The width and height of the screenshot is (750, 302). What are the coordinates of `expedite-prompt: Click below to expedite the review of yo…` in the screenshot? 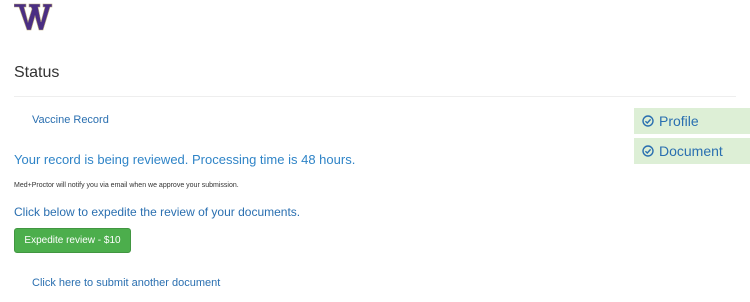 It's located at (157, 212).